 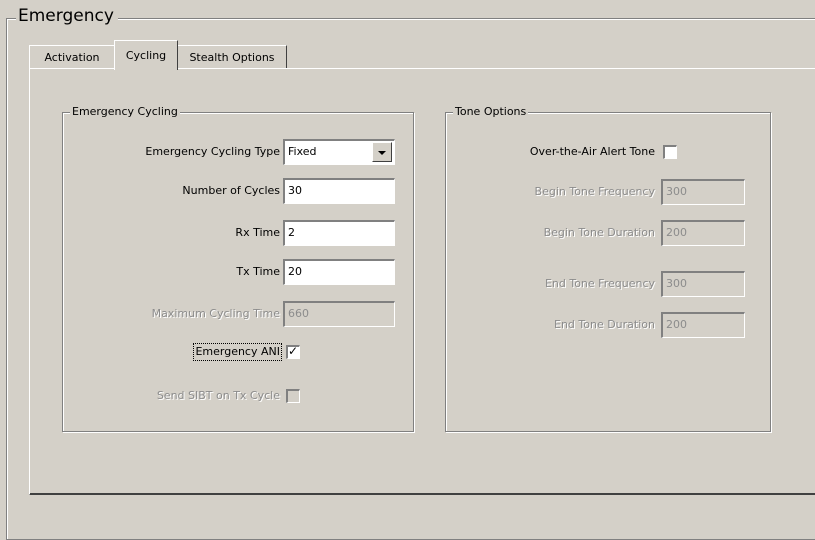 I want to click on checkmark-icon: ✓, so click(x=293, y=351).